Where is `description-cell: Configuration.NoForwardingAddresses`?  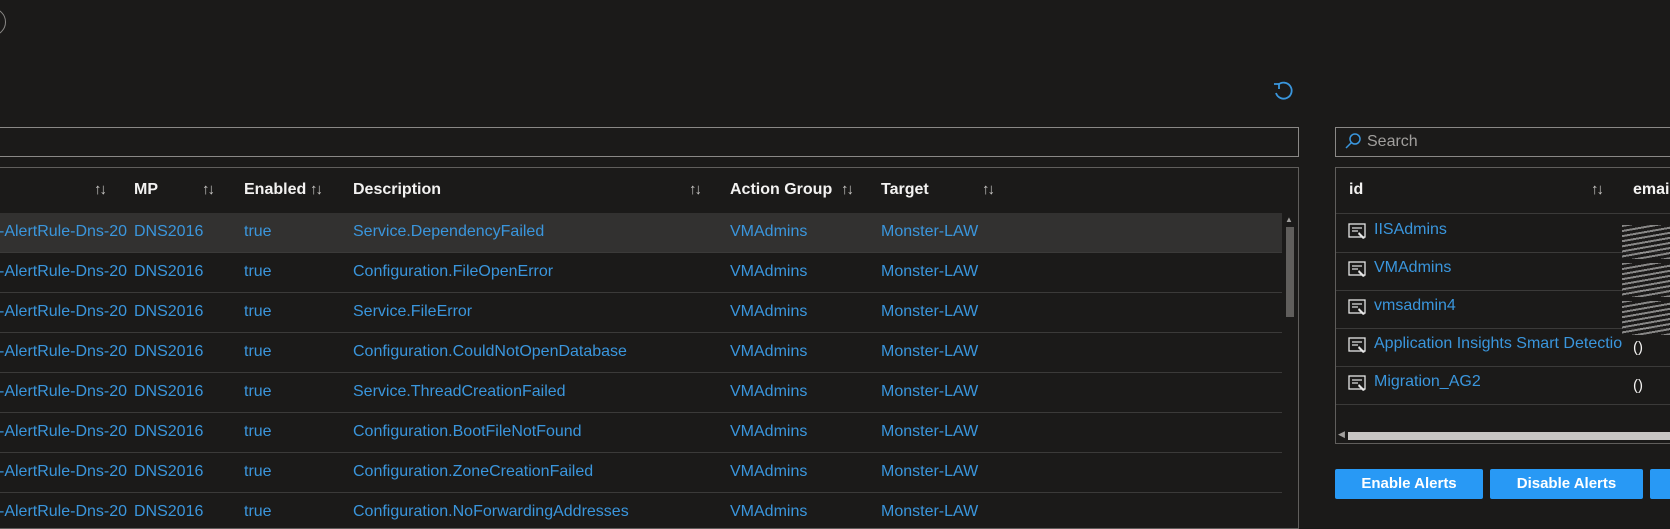 description-cell: Configuration.NoForwardingAddresses is located at coordinates (491, 512).